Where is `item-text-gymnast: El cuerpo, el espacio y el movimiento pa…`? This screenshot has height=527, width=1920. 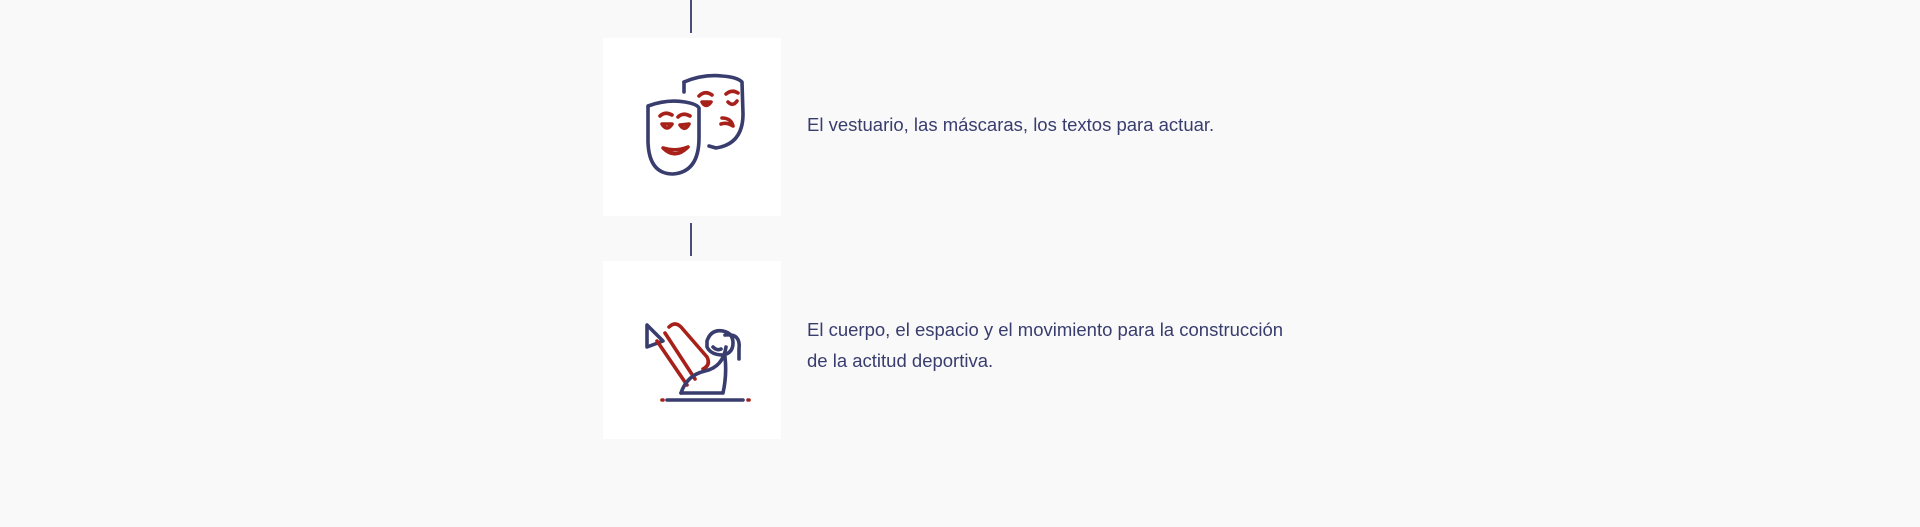
item-text-gymnast: El cuerpo, el espacio y el movimiento pa… is located at coordinates (1045, 345).